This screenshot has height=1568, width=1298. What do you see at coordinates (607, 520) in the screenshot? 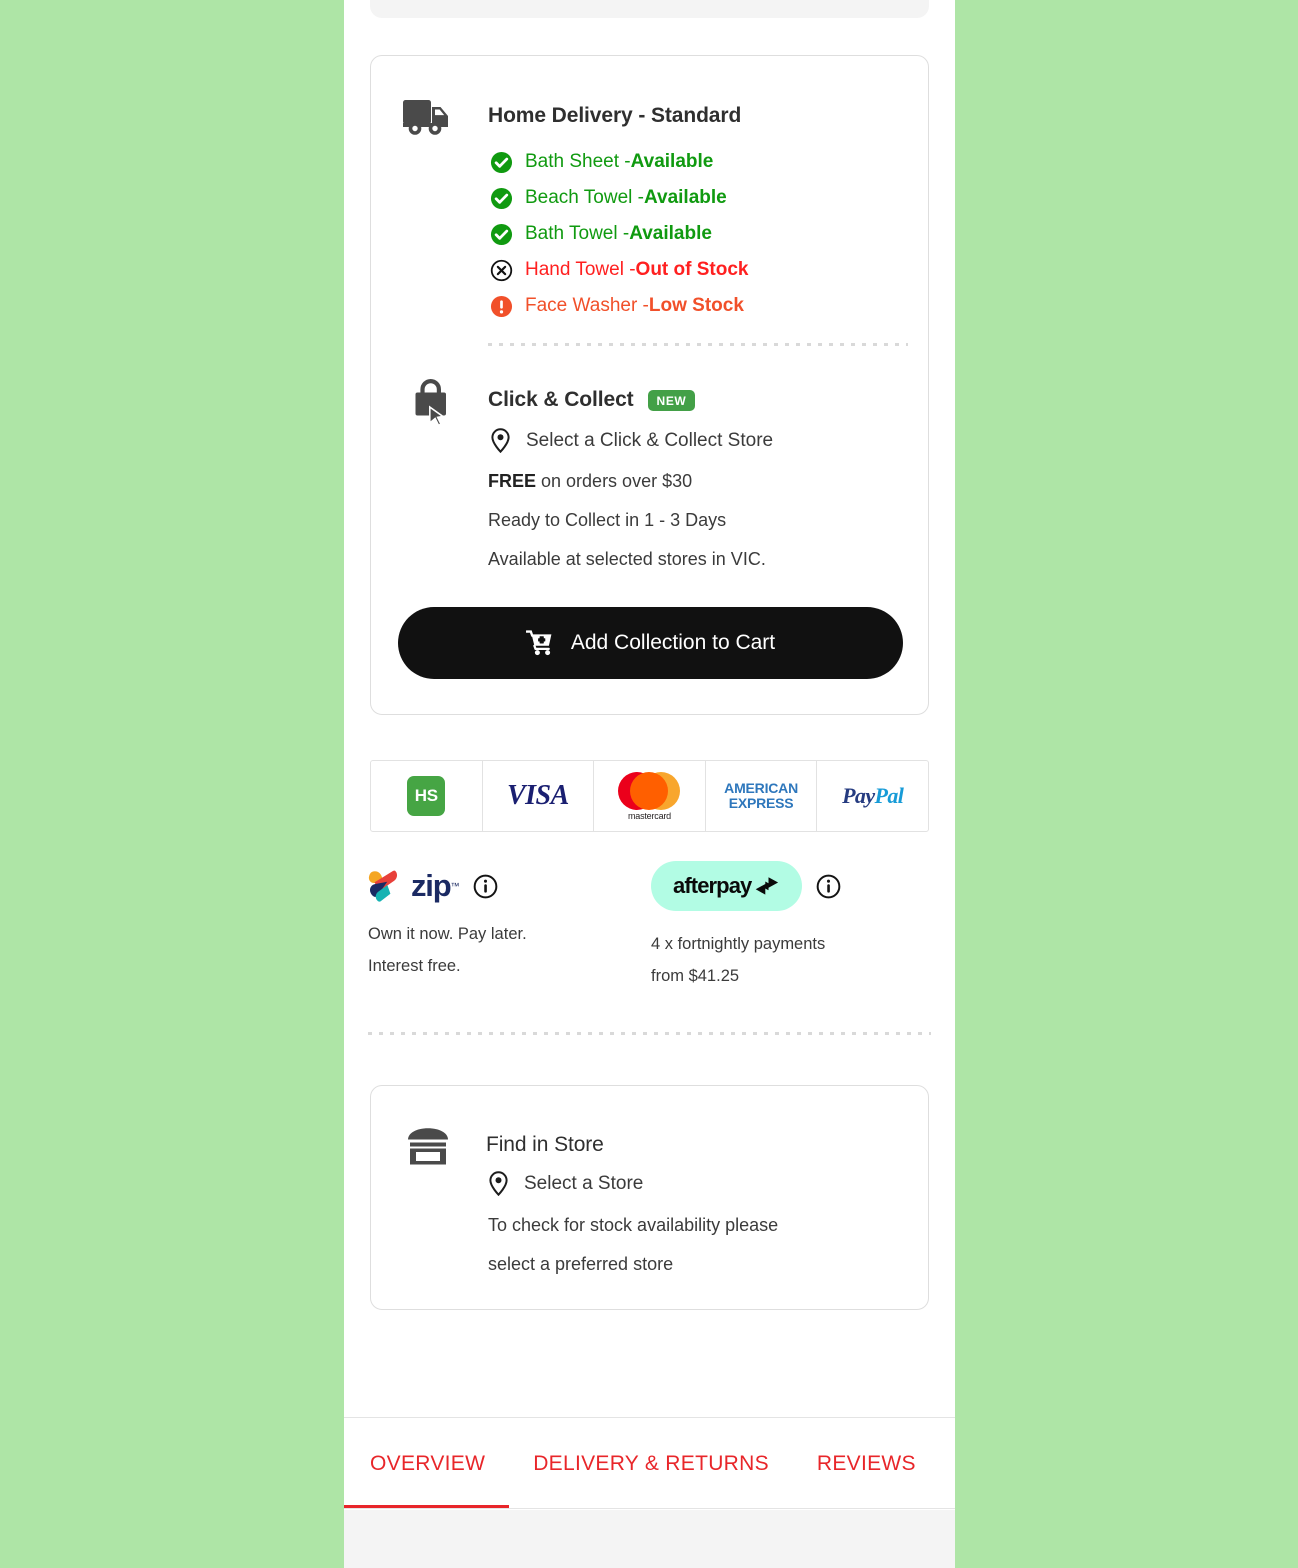
I see `click-collect-ready-line: Ready to Collect in 1 - 3 Days` at bounding box center [607, 520].